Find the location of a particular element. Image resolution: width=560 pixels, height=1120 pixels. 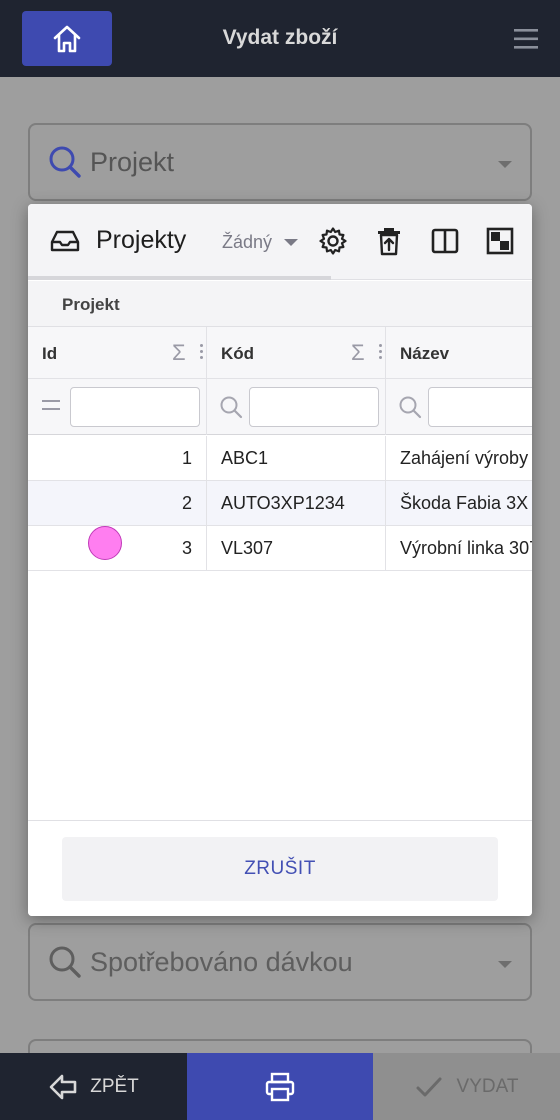

filter-input-code is located at coordinates (314, 407).